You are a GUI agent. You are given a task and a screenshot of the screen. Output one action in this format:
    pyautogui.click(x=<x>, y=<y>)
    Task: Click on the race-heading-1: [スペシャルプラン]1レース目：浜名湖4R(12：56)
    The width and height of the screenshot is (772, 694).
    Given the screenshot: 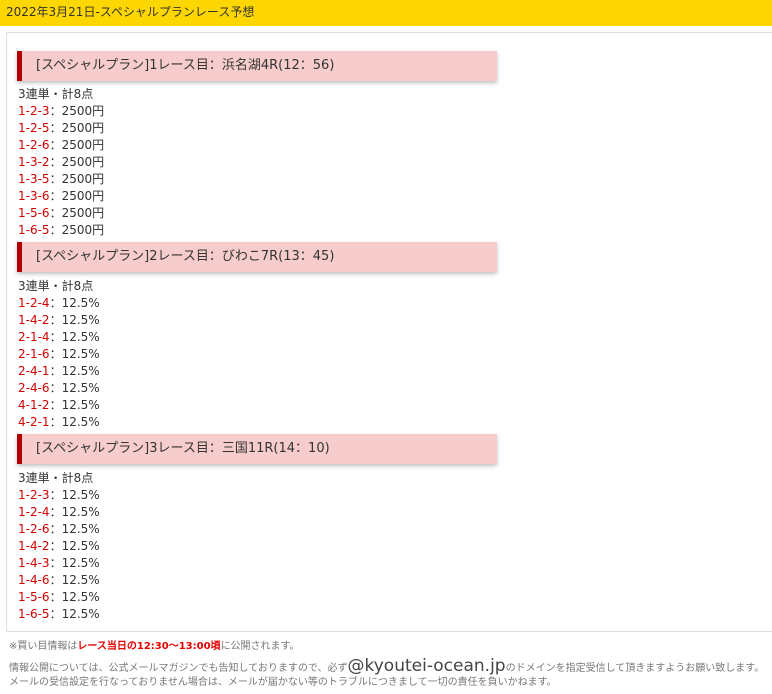 What is the action you would take?
    pyautogui.click(x=257, y=66)
    